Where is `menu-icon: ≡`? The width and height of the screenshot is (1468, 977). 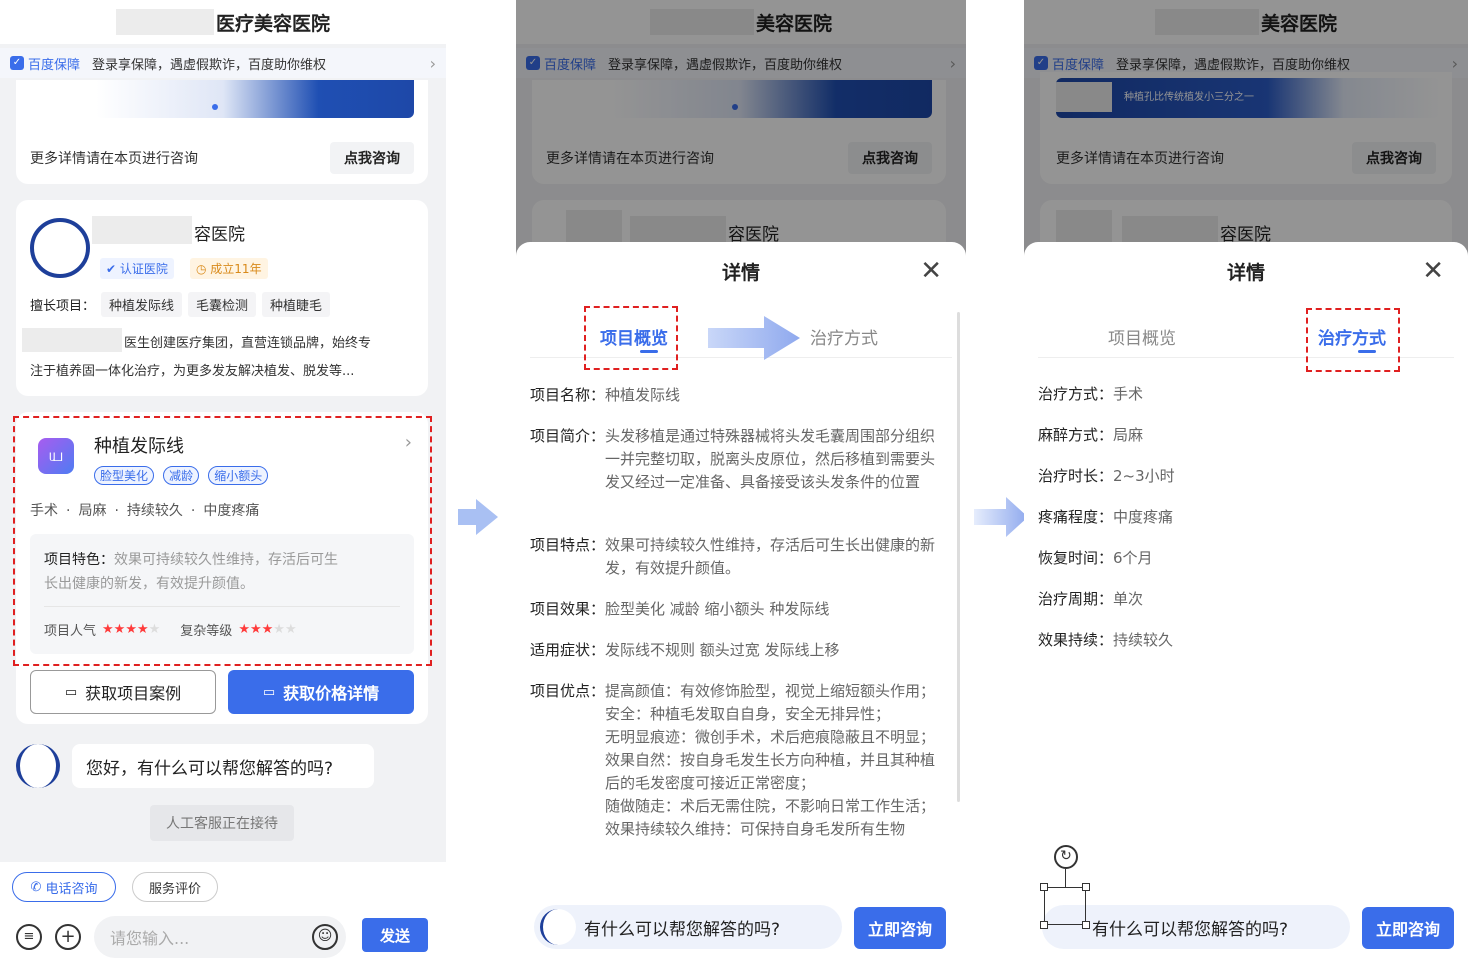 menu-icon: ≡ is located at coordinates (29, 937).